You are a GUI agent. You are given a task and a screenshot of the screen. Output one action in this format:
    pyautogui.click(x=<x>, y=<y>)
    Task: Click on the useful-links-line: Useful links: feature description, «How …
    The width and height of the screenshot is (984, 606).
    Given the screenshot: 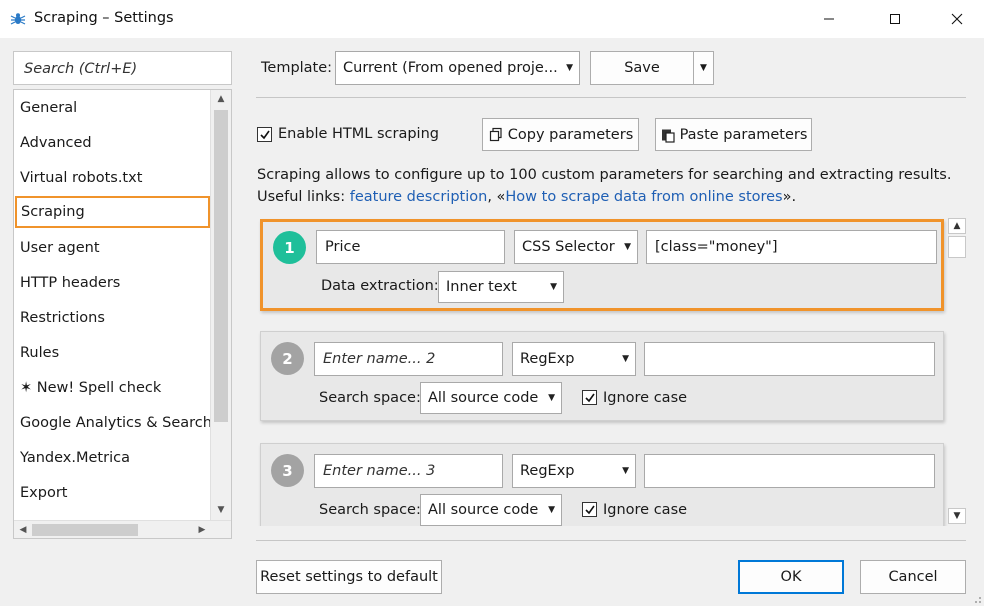 What is the action you would take?
    pyautogui.click(x=526, y=197)
    